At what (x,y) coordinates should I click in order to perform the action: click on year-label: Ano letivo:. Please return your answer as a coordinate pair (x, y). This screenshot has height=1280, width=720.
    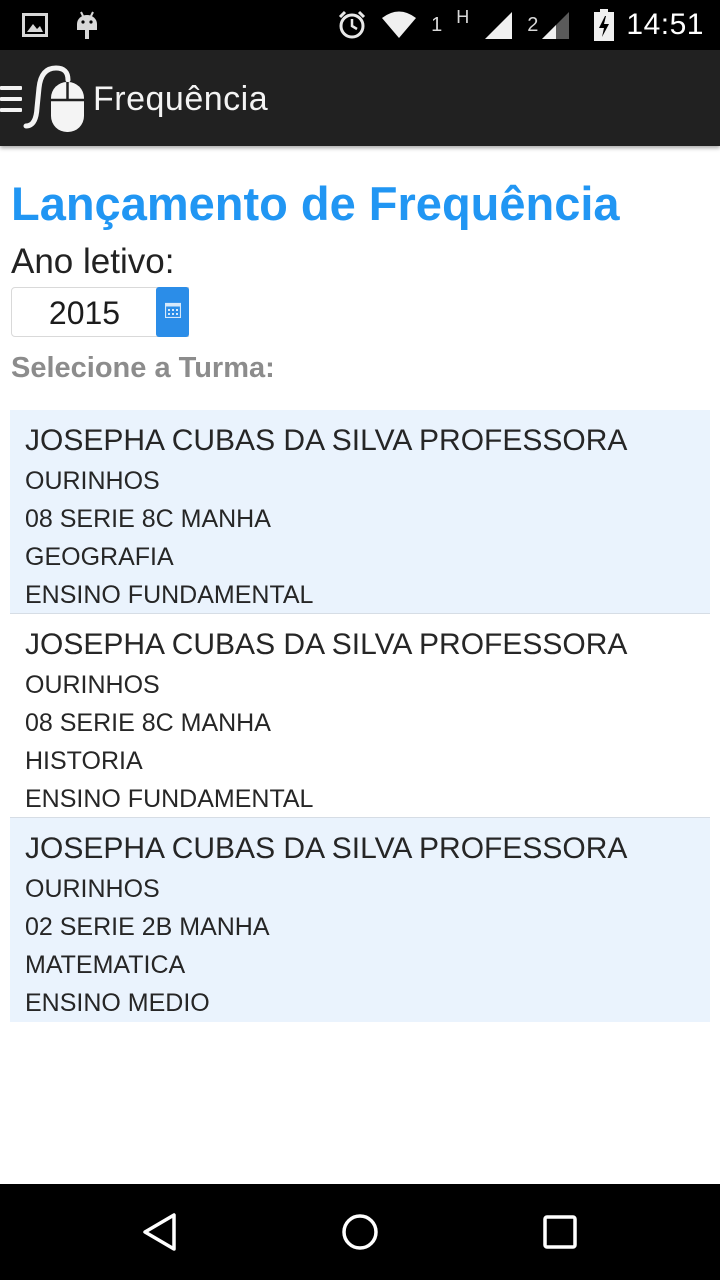
    Looking at the image, I should click on (93, 261).